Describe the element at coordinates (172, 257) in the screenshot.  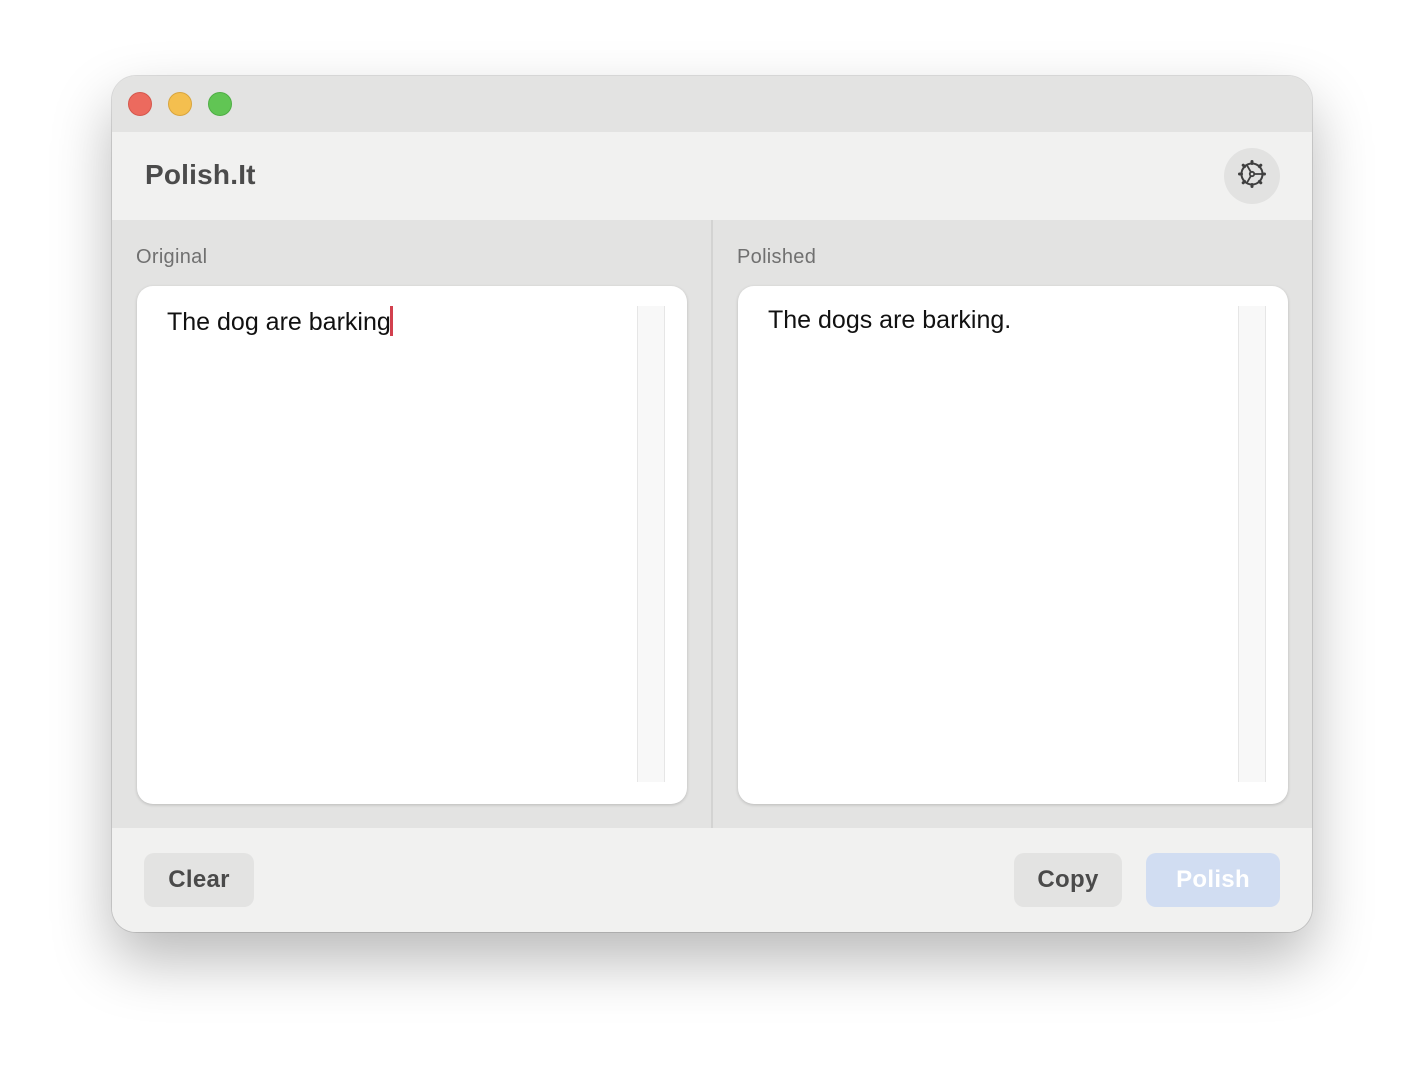
I see `original-pane-label: Original` at that location.